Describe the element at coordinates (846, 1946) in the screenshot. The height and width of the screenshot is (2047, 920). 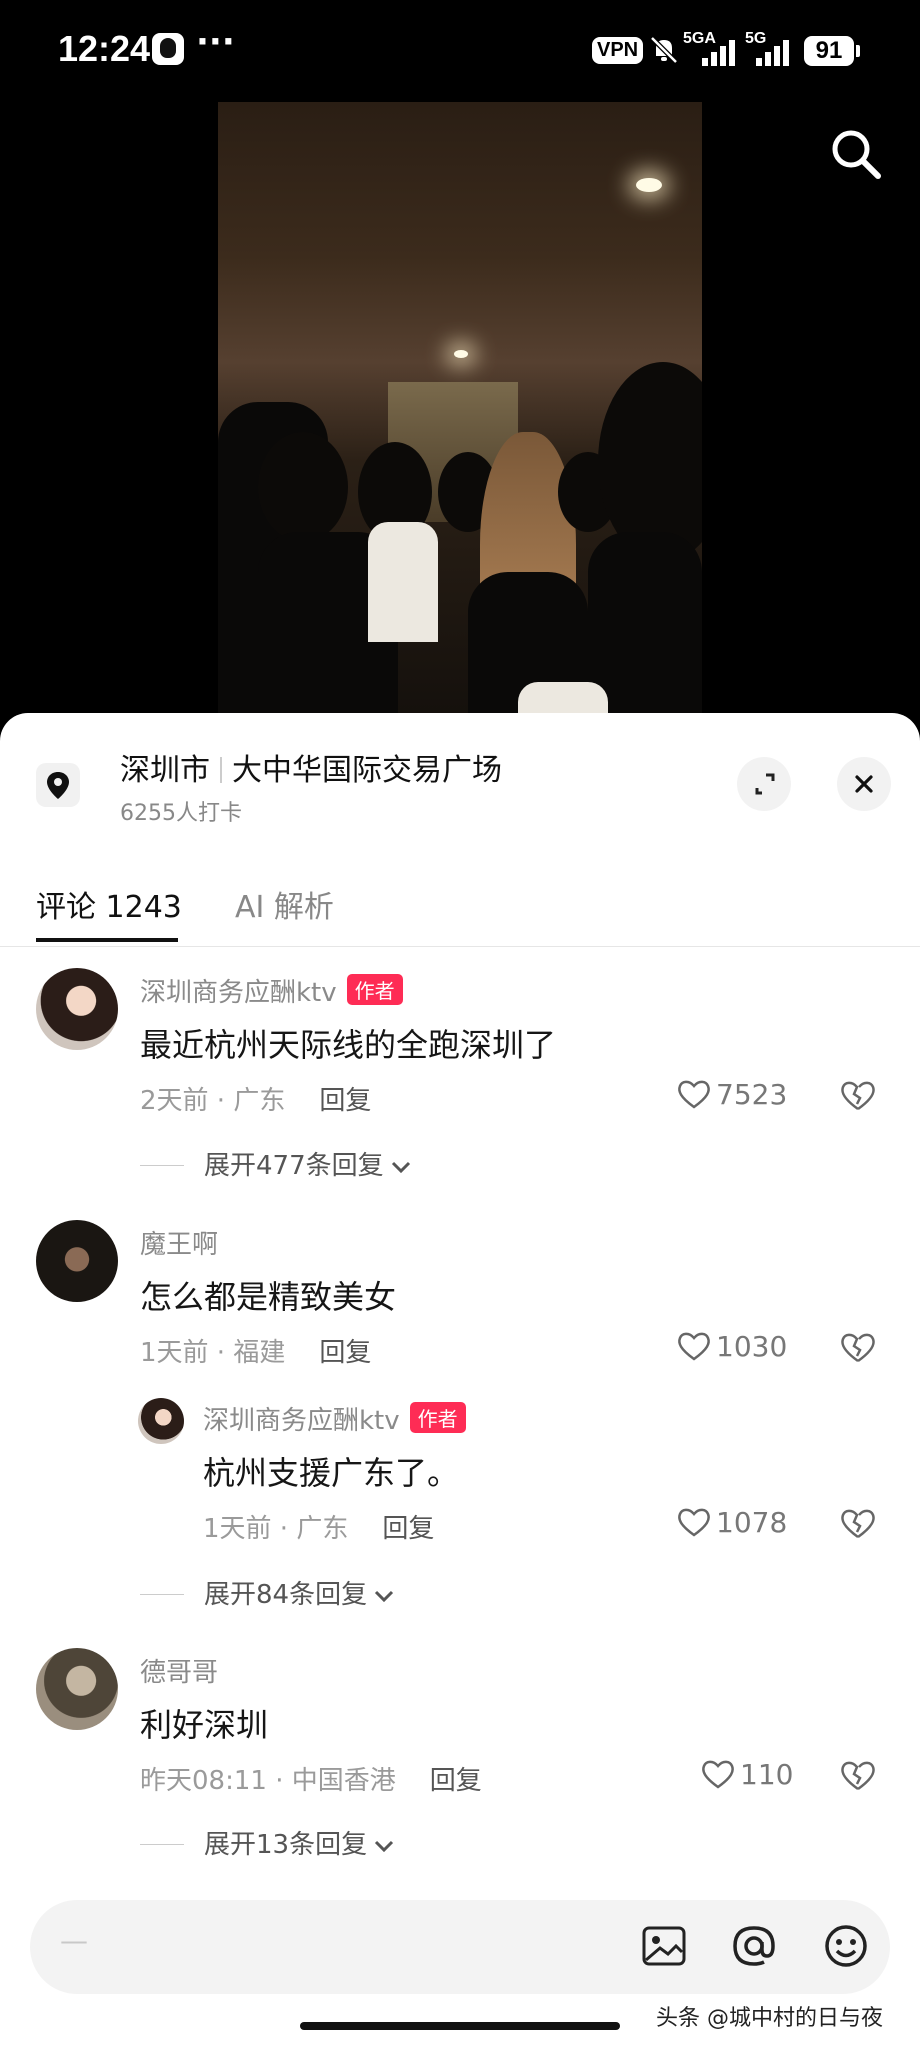
I see `emoji-icon` at that location.